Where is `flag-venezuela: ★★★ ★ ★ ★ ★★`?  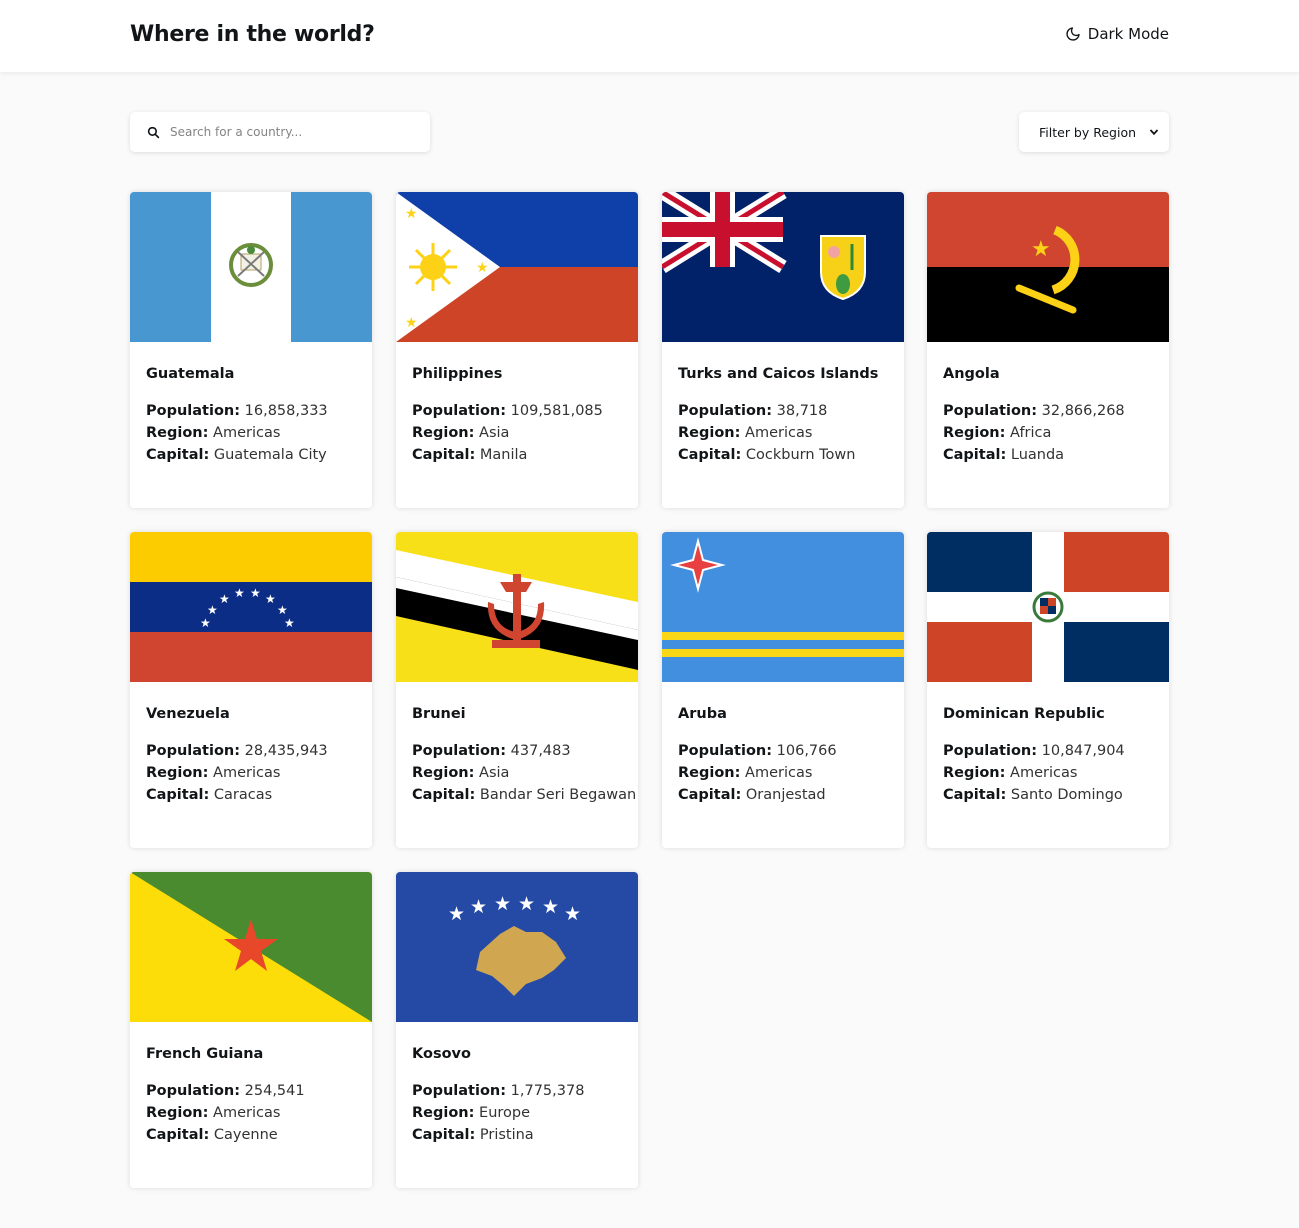 flag-venezuela: ★★★ ★ ★ ★ ★★ is located at coordinates (251, 607).